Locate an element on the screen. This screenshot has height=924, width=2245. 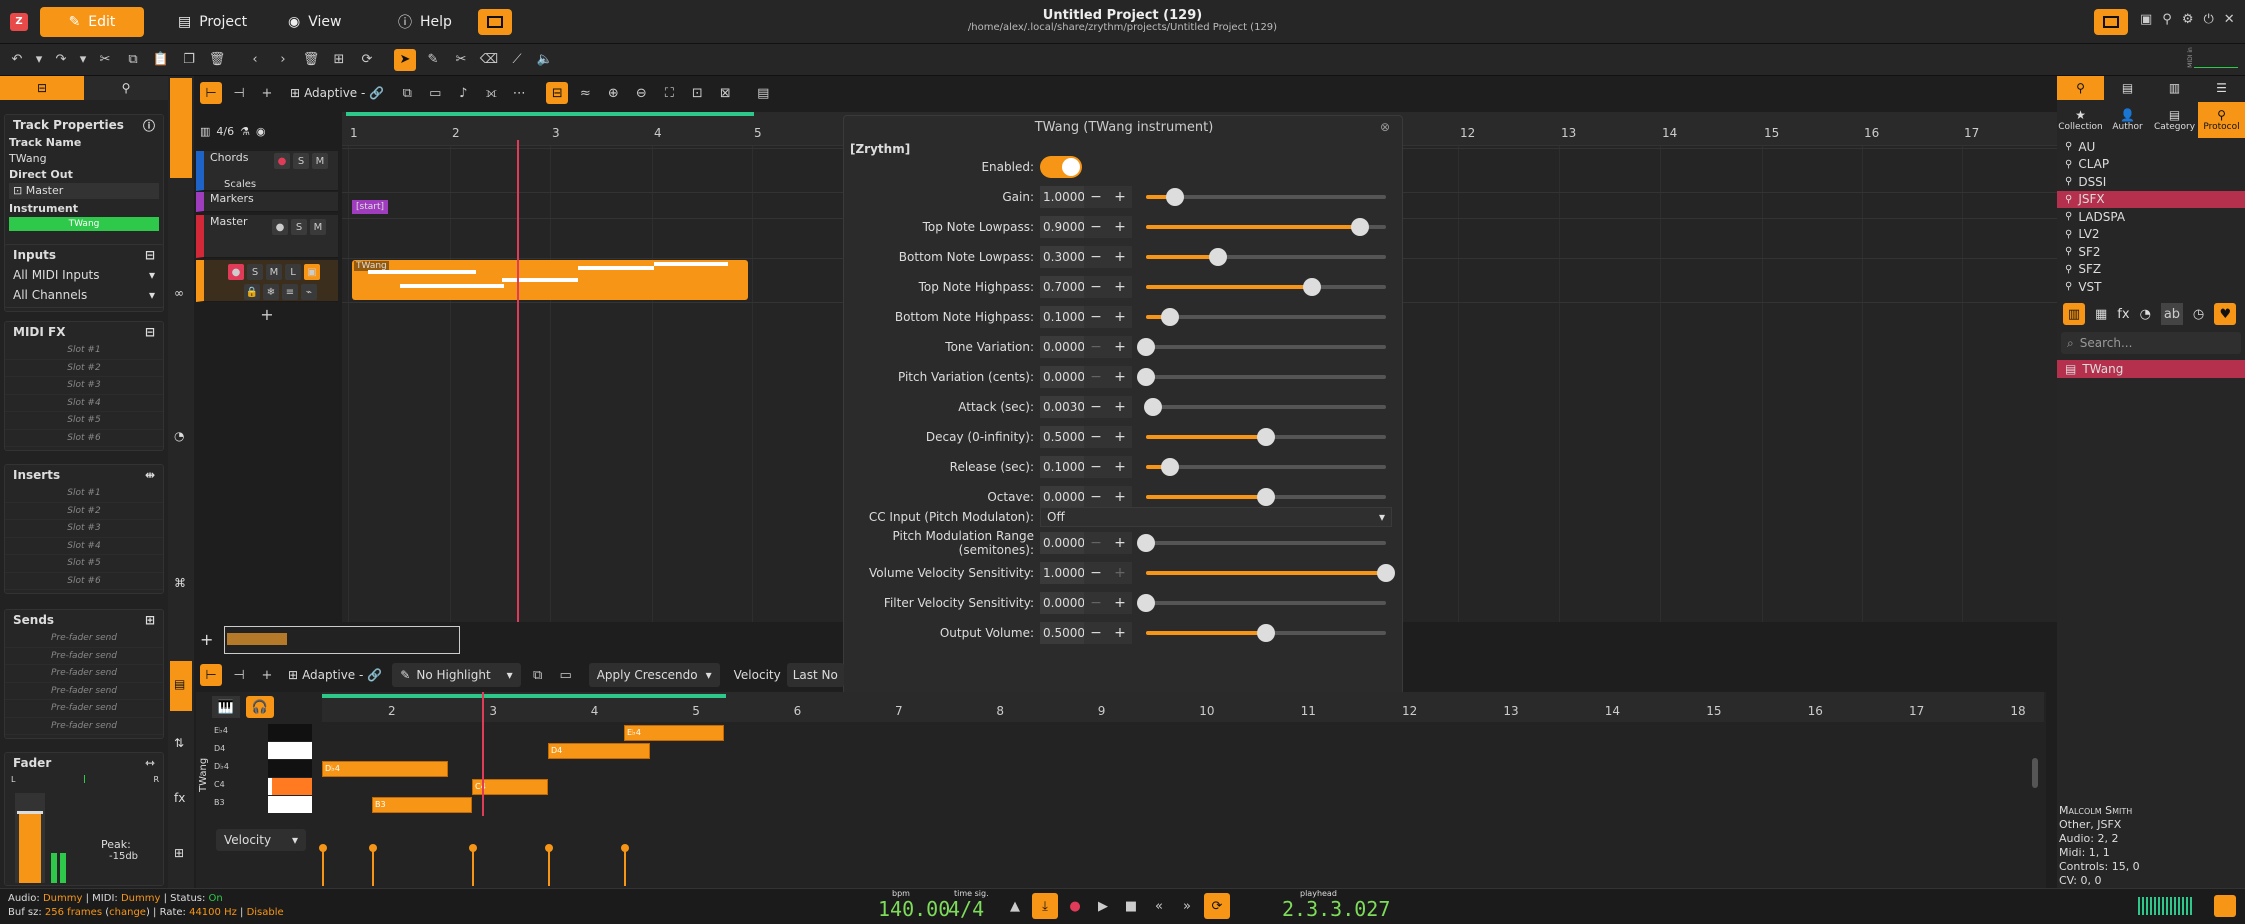
midi-fx-slot: Slot #2 is located at coordinates (84, 368).